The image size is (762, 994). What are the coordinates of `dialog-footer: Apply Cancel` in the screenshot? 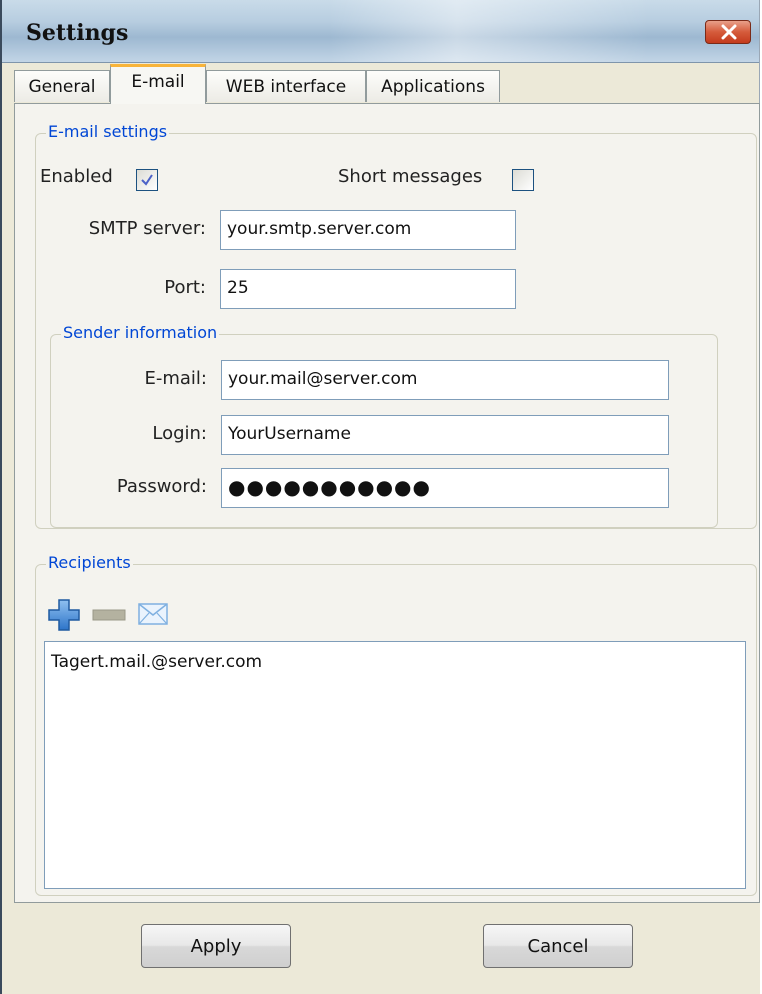 It's located at (387, 948).